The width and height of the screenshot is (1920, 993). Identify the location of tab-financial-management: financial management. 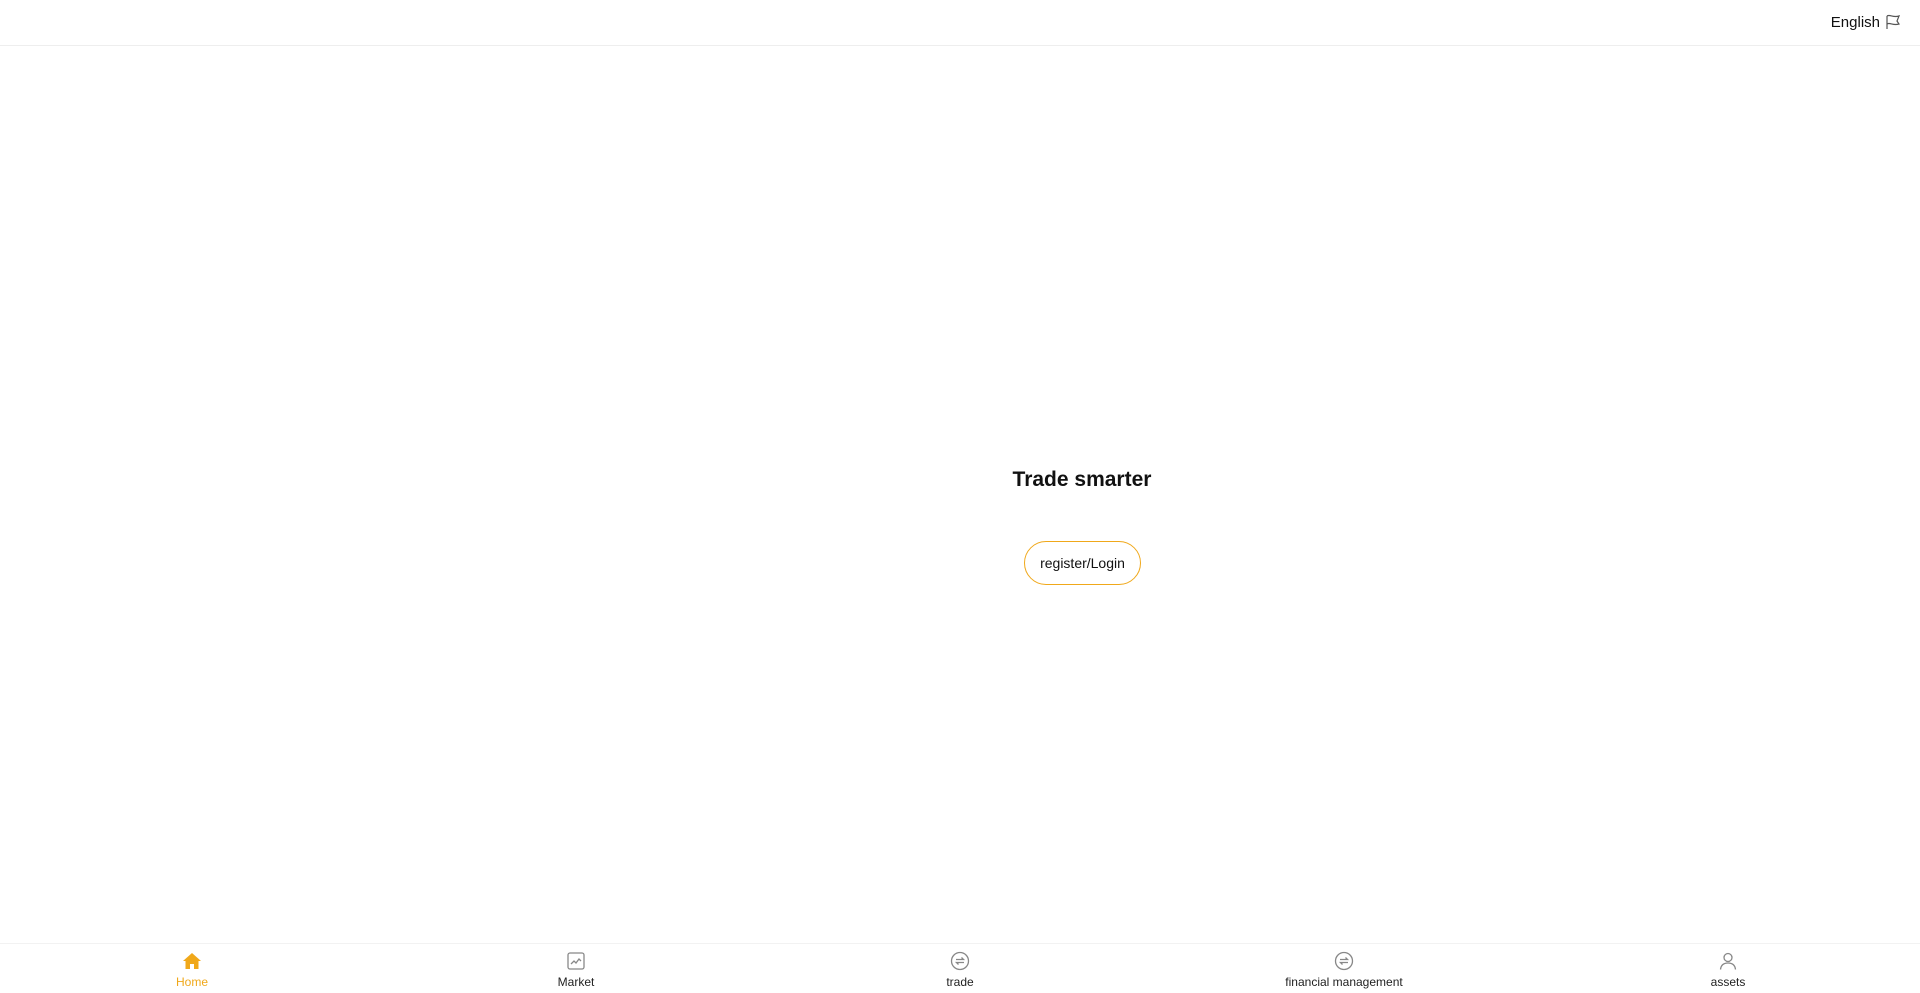
(1344, 968).